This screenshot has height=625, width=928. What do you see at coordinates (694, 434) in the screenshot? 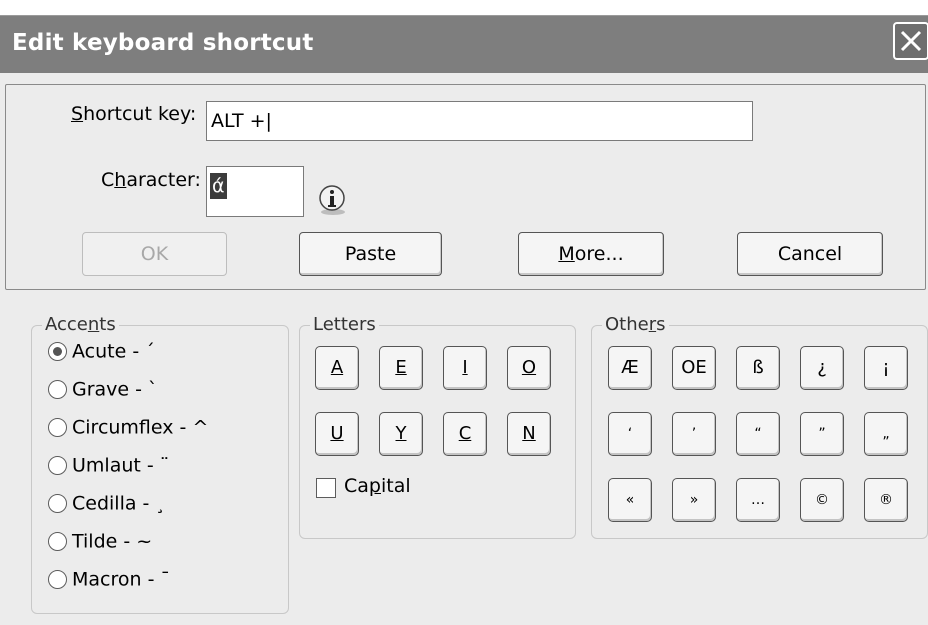
I see `other-button-right-single-quote: ’` at bounding box center [694, 434].